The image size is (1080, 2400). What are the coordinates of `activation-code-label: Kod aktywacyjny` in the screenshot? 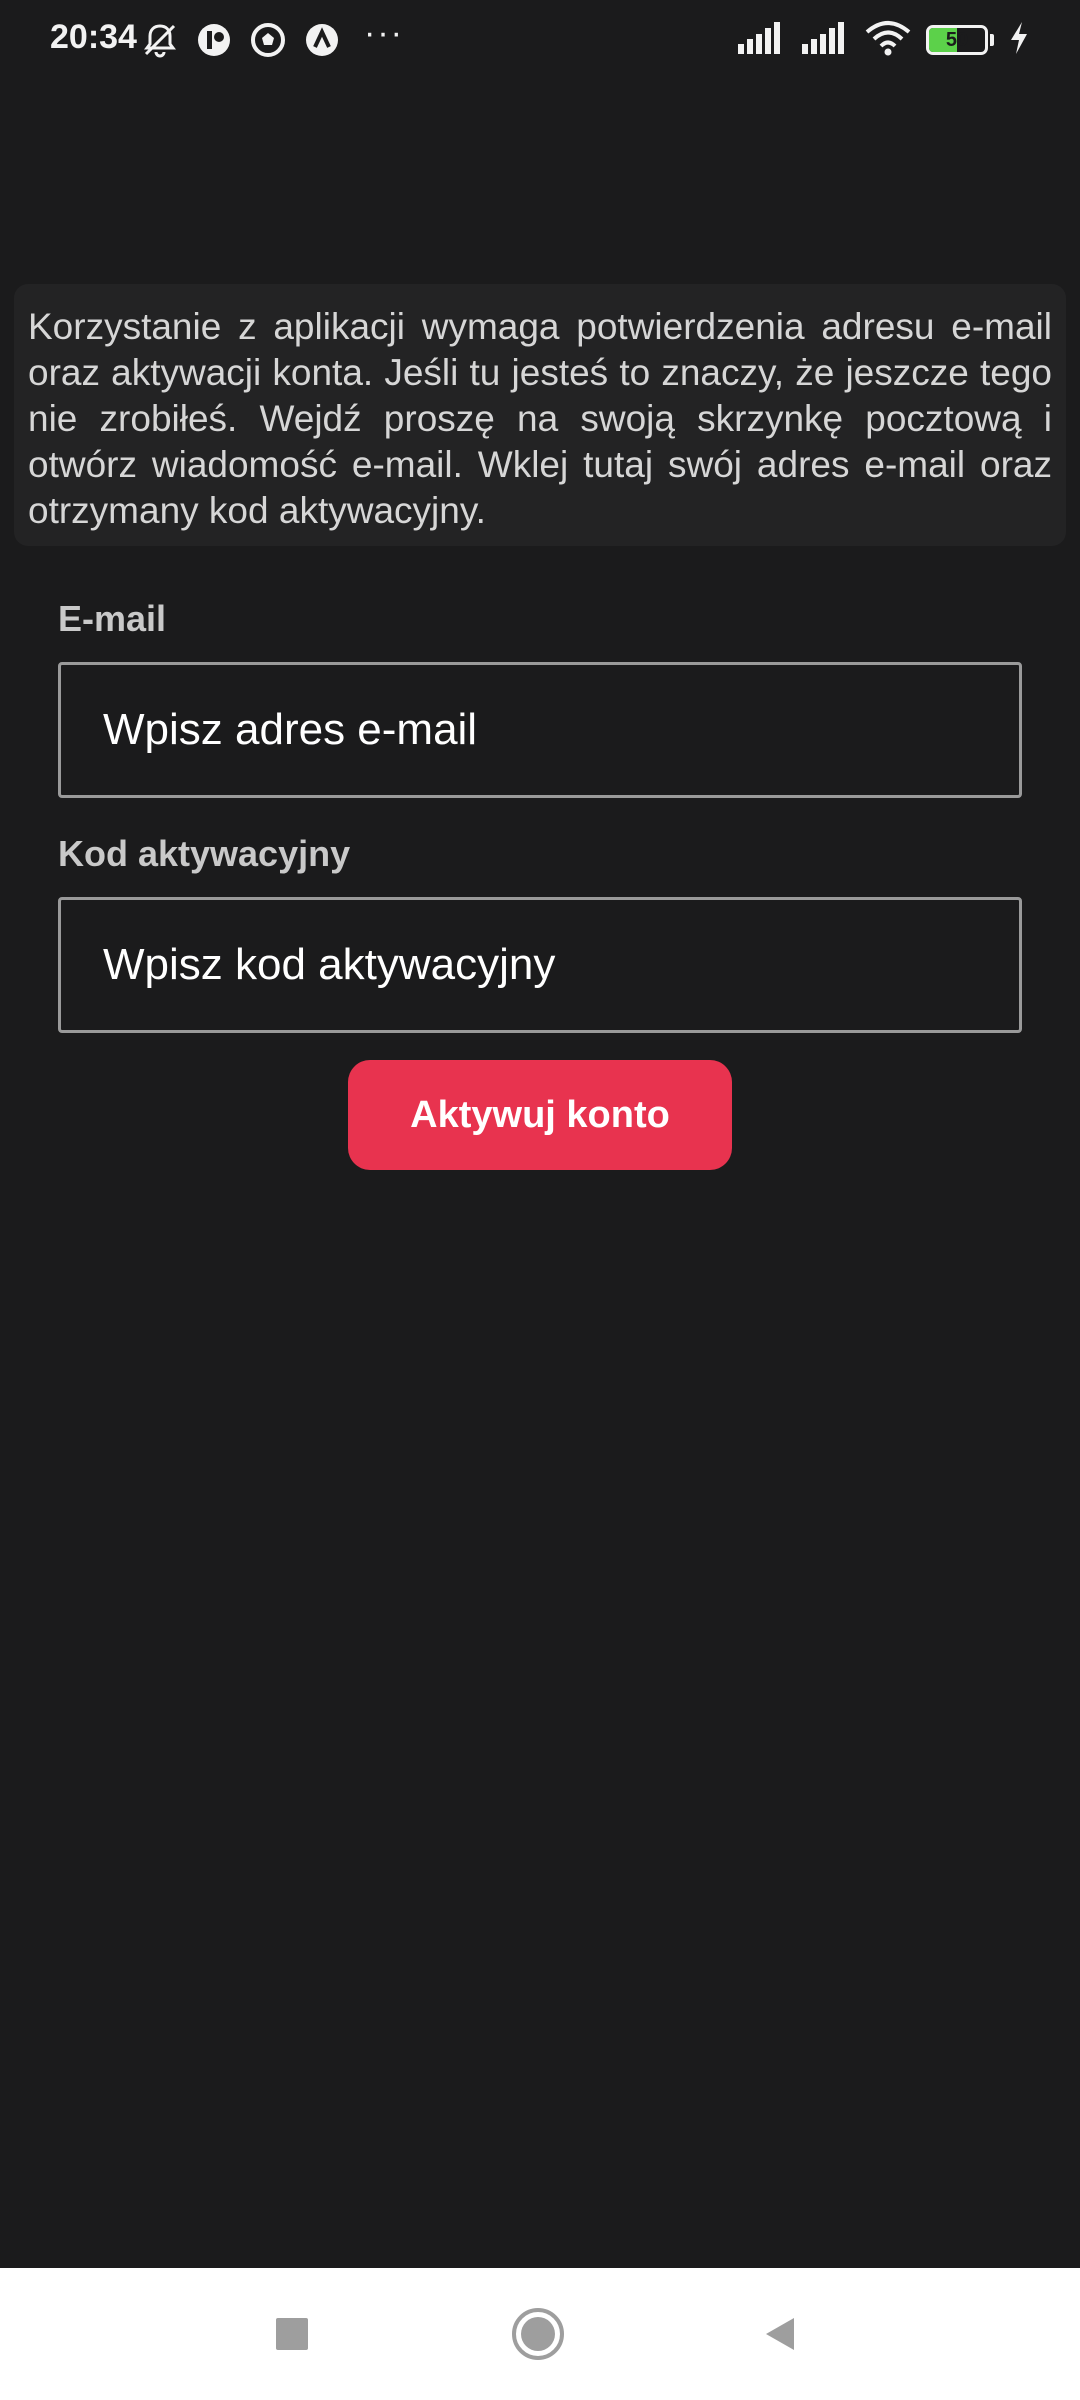 It's located at (204, 853).